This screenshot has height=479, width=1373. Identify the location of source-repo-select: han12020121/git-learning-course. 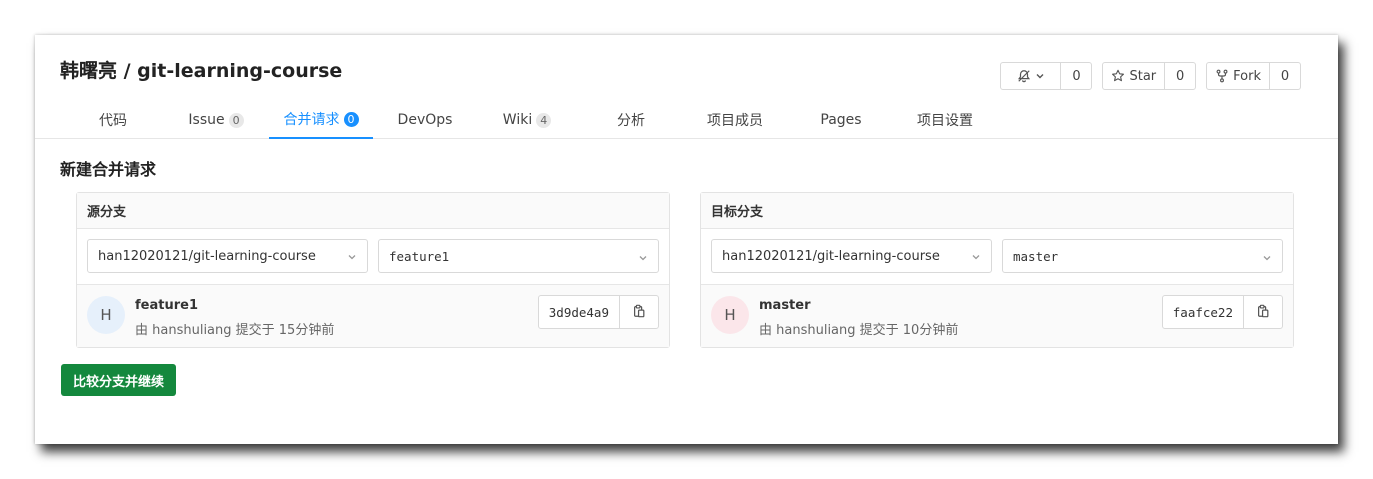
(227, 256).